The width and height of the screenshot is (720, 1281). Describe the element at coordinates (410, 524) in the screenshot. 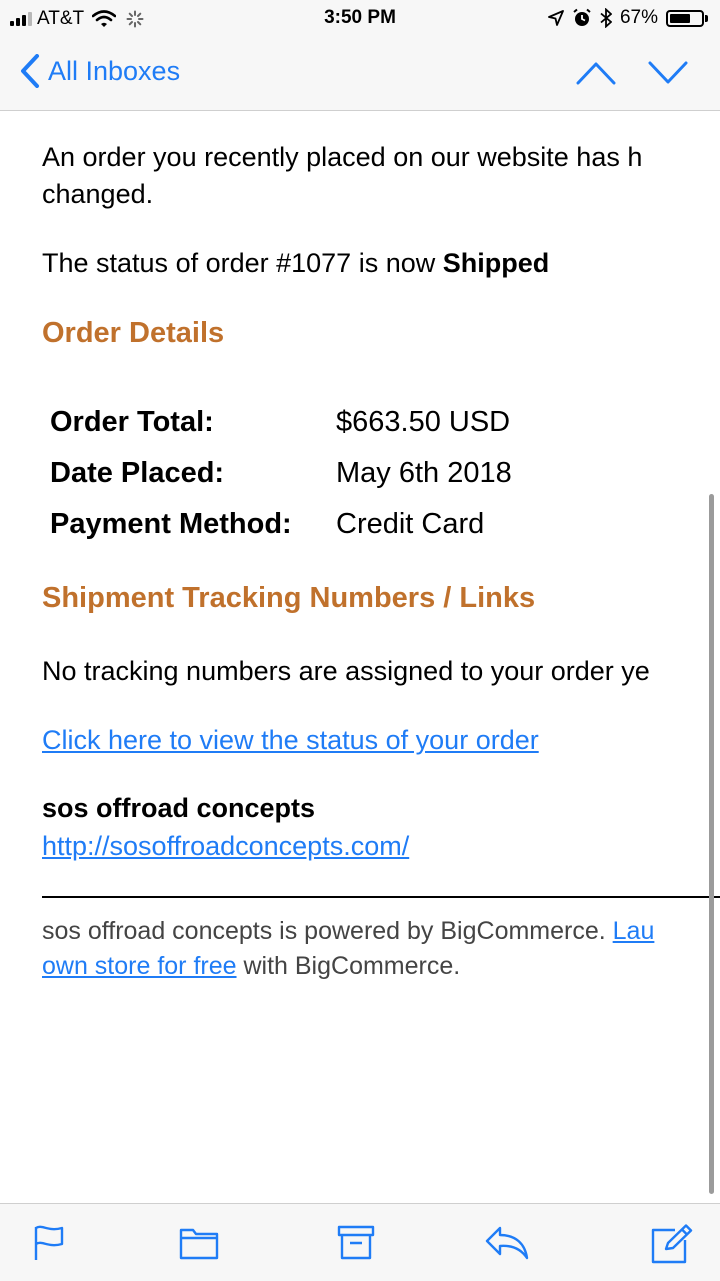

I see `detail-value: Credit Card` at that location.